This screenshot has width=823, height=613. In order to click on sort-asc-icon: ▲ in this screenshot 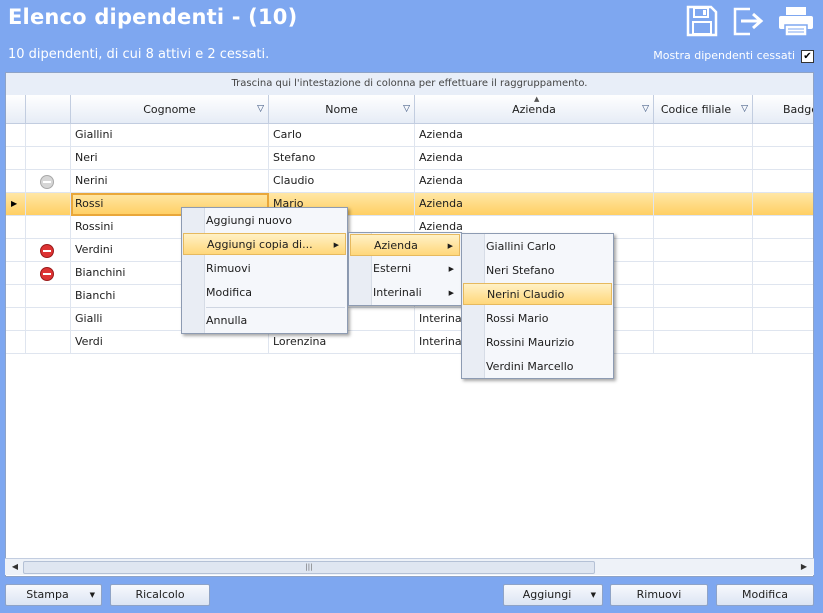, I will do `click(537, 99)`.